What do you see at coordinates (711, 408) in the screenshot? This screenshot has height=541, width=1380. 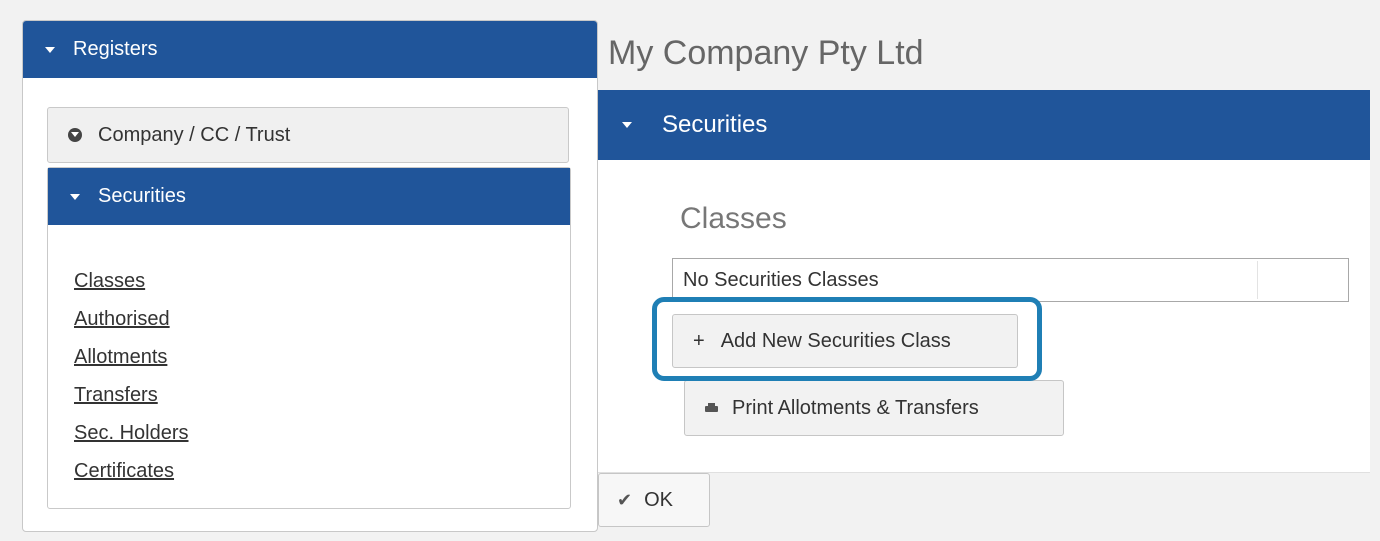 I see `printer-icon` at bounding box center [711, 408].